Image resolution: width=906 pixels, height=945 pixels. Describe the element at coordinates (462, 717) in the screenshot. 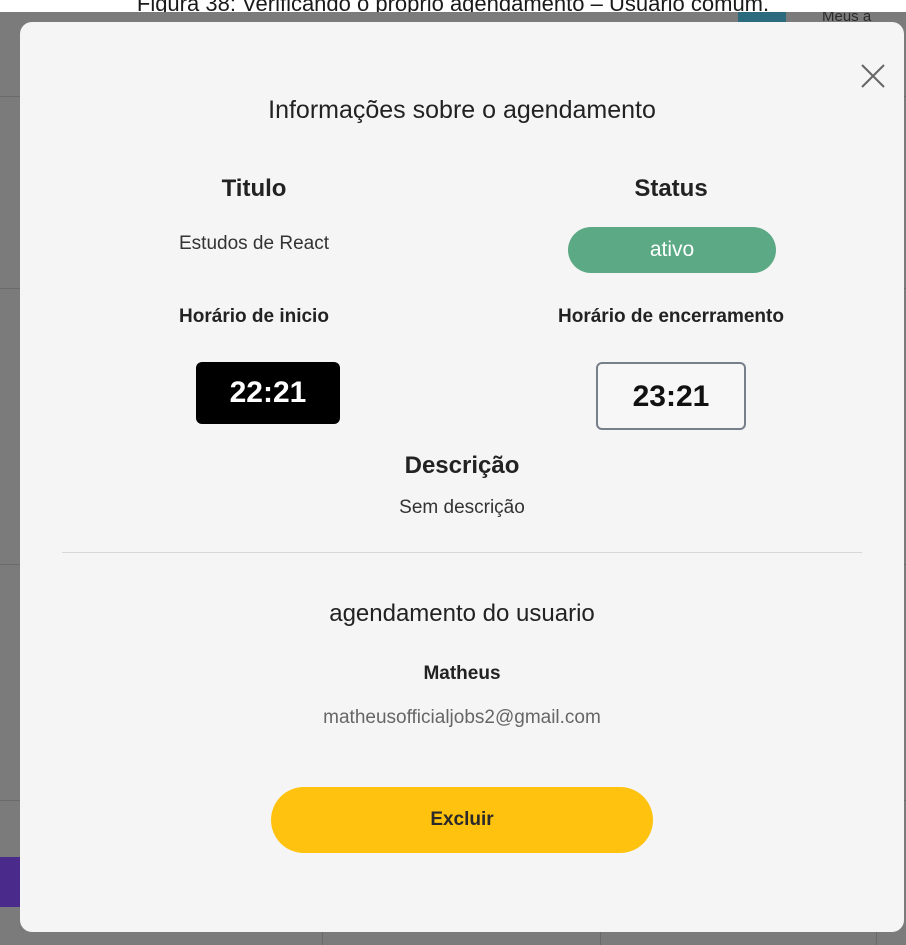

I see `owner-email: matheusofficialjobs2@gmail.com` at that location.